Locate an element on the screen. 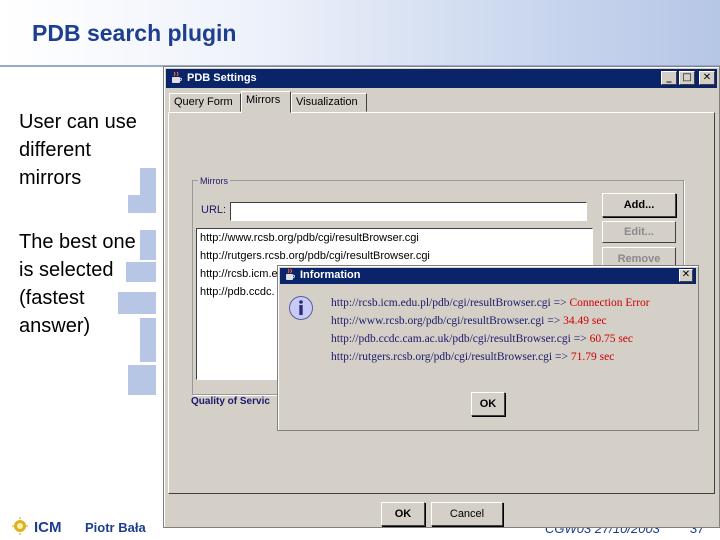 The image size is (720, 540). minimize-button: _ is located at coordinates (669, 78).